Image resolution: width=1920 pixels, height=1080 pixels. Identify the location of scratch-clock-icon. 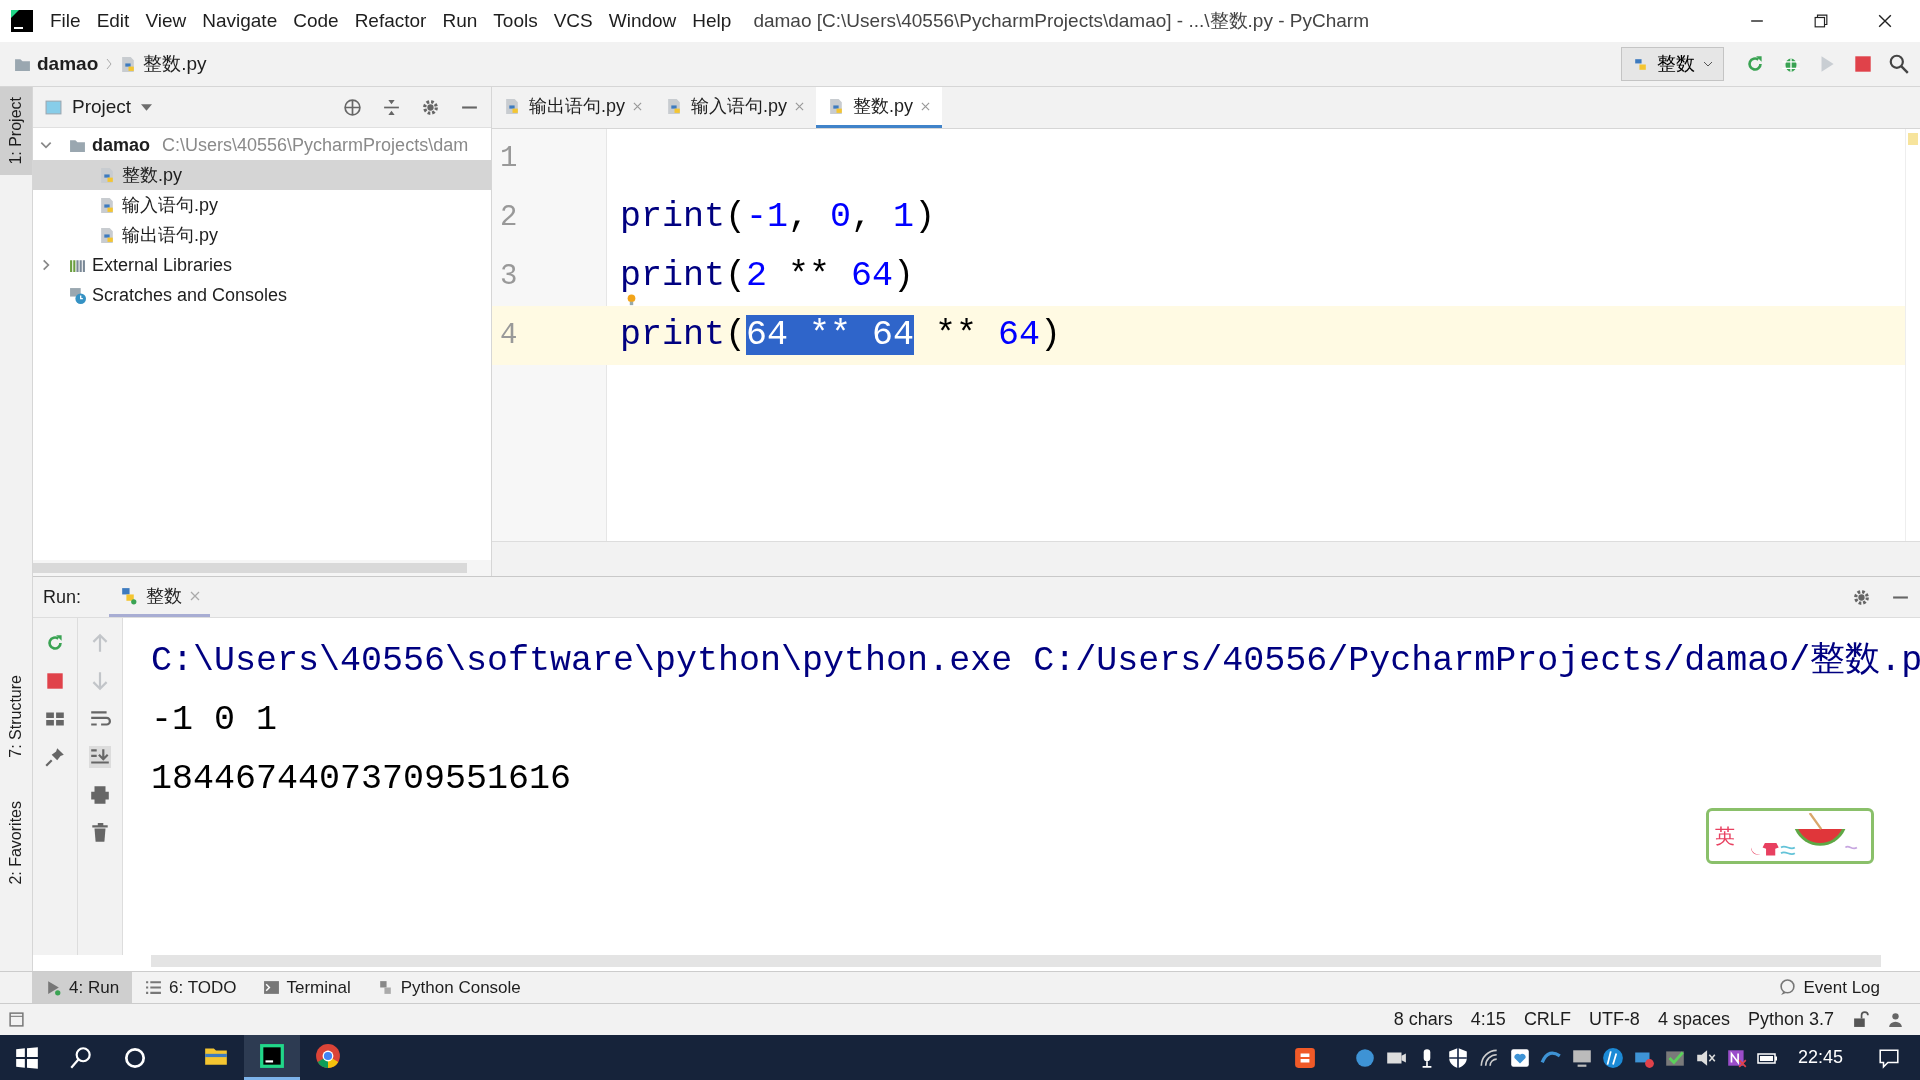
(77, 295).